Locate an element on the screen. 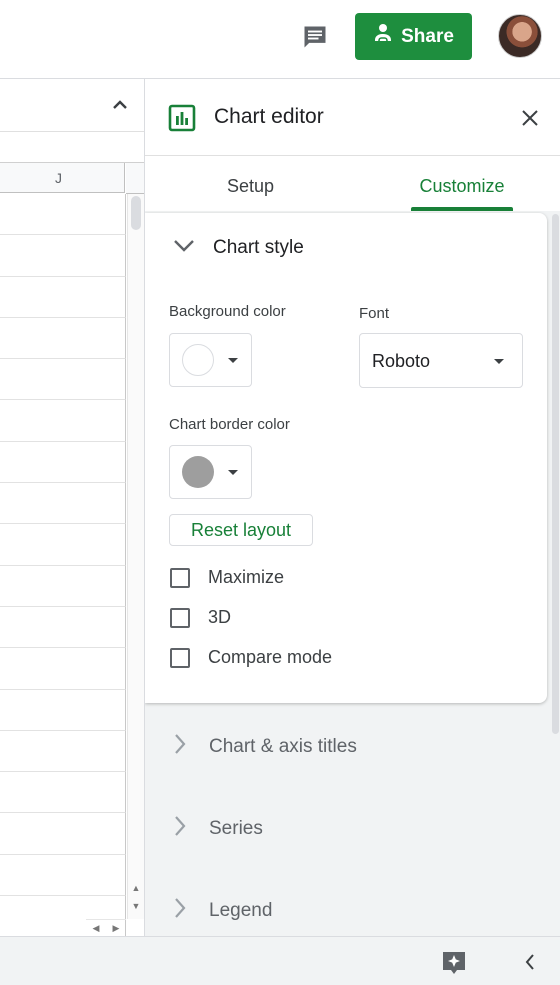  background-color-swatch is located at coordinates (198, 360).